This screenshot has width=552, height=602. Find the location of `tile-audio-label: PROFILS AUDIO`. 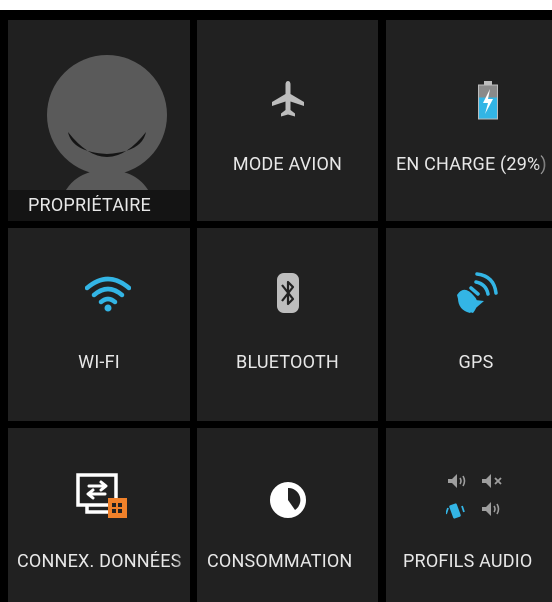

tile-audio-label: PROFILS AUDIO is located at coordinates (477, 561).